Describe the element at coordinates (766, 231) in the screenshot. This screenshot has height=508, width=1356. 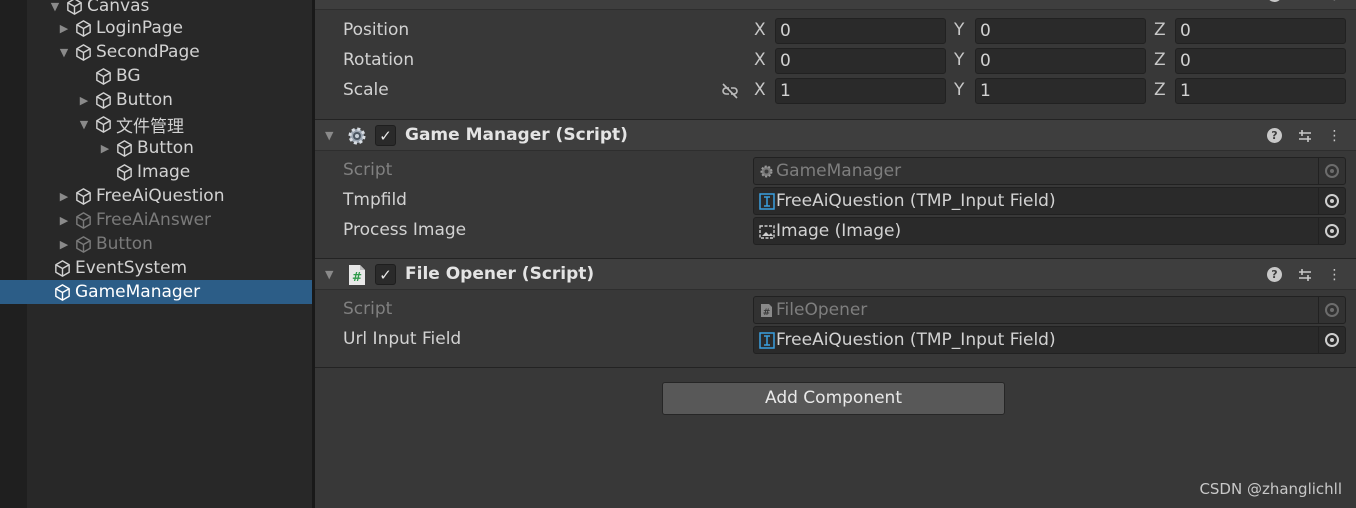
I see `image-icon` at that location.